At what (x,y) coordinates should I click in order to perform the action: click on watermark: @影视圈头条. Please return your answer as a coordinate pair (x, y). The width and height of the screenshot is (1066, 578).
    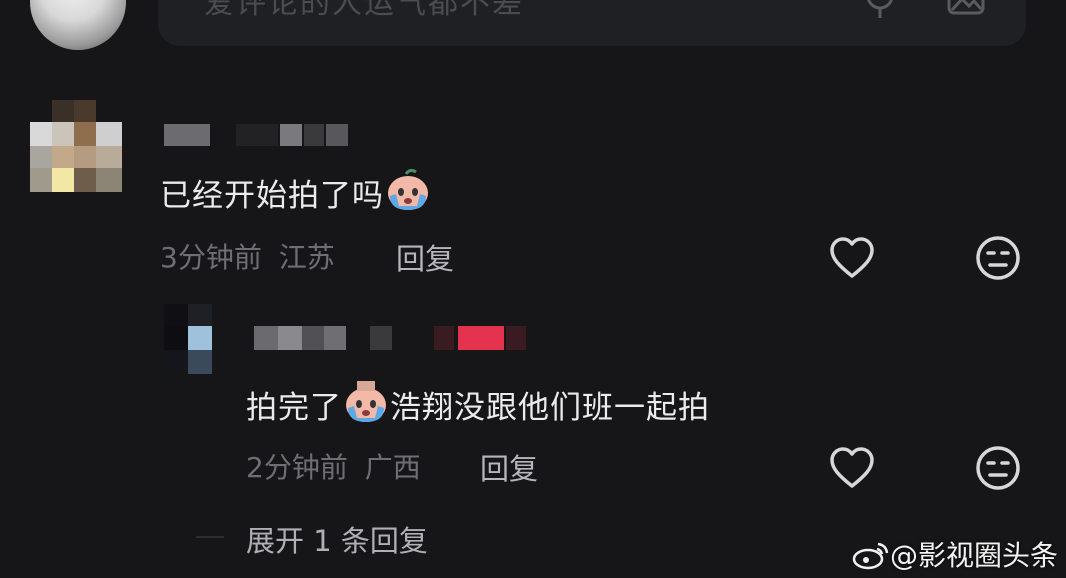
    Looking at the image, I should click on (955, 554).